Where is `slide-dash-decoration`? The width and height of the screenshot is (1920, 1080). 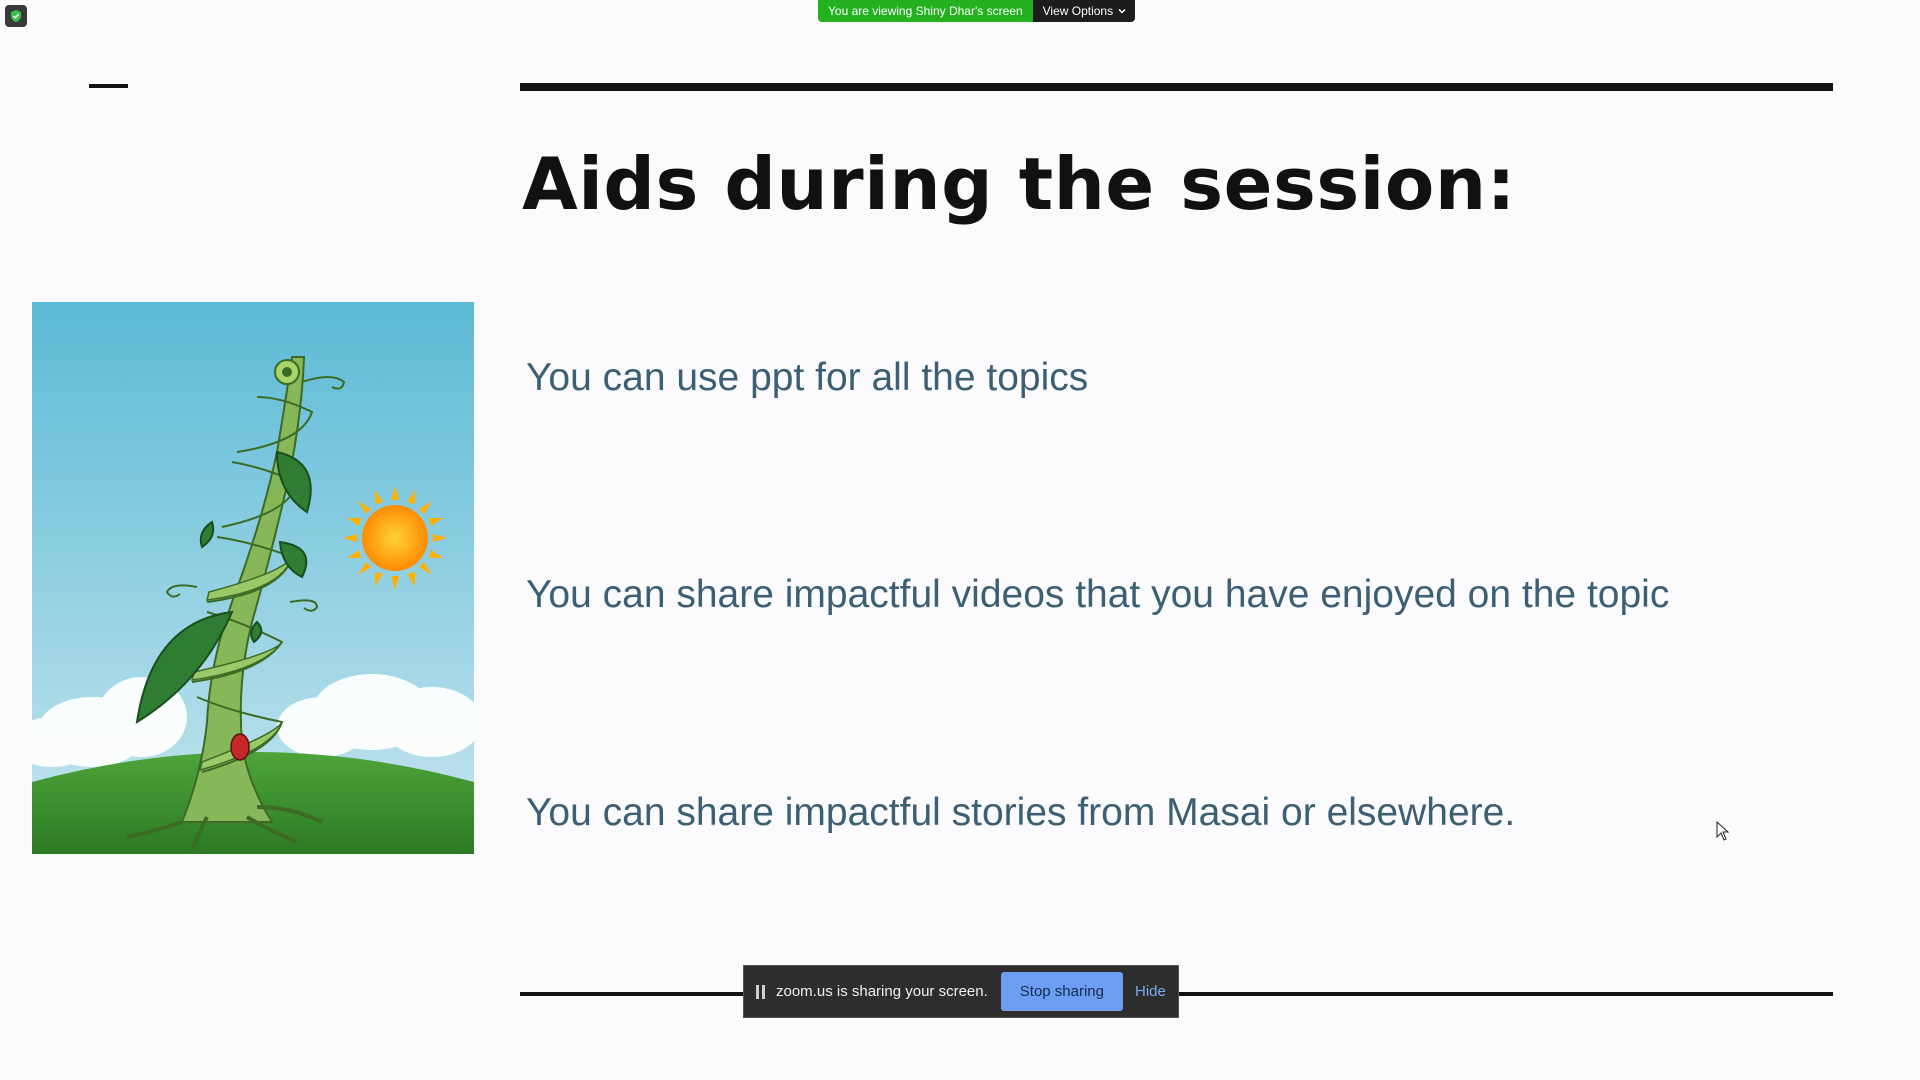
slide-dash-decoration is located at coordinates (108, 86).